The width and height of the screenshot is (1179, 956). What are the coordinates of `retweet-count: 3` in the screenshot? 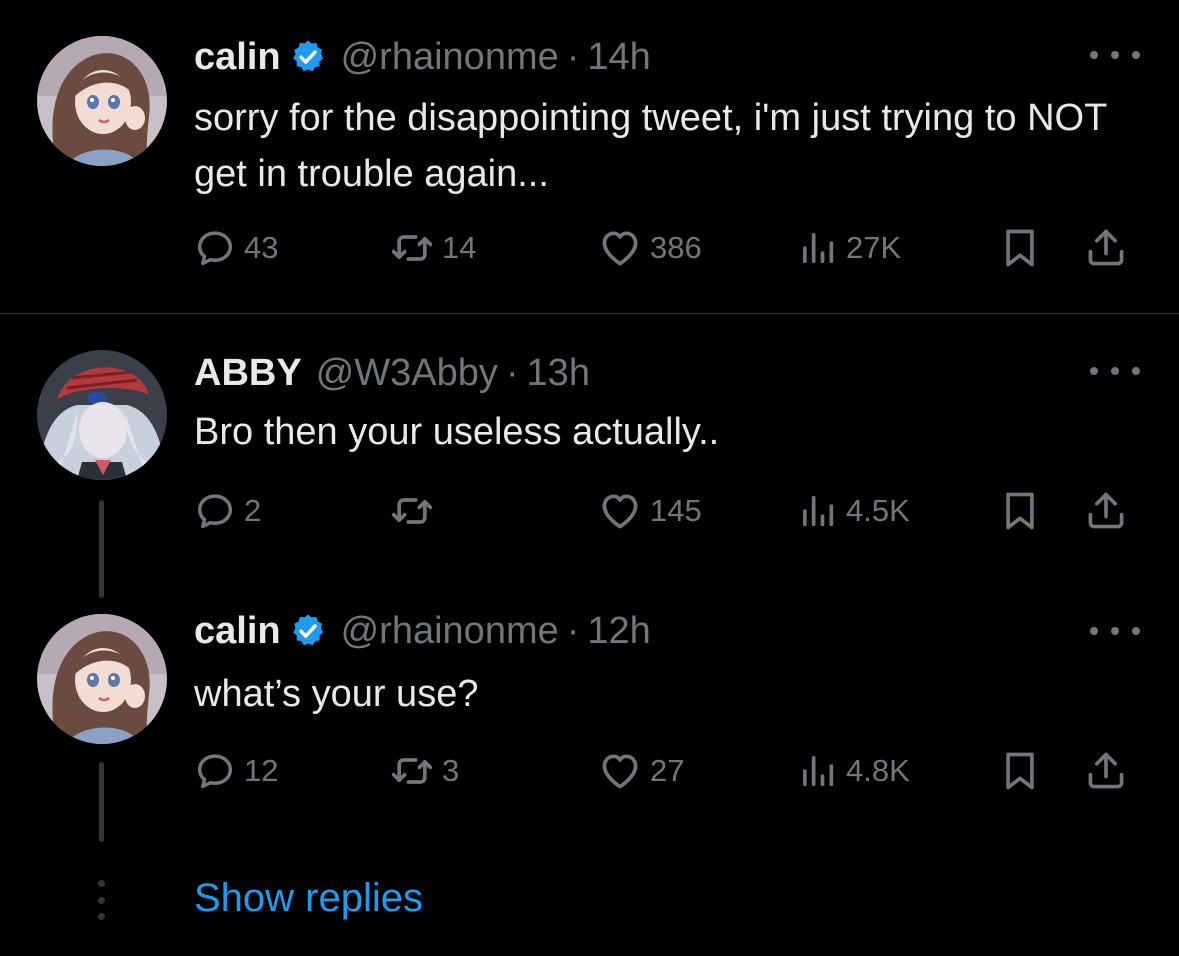 It's located at (451, 770).